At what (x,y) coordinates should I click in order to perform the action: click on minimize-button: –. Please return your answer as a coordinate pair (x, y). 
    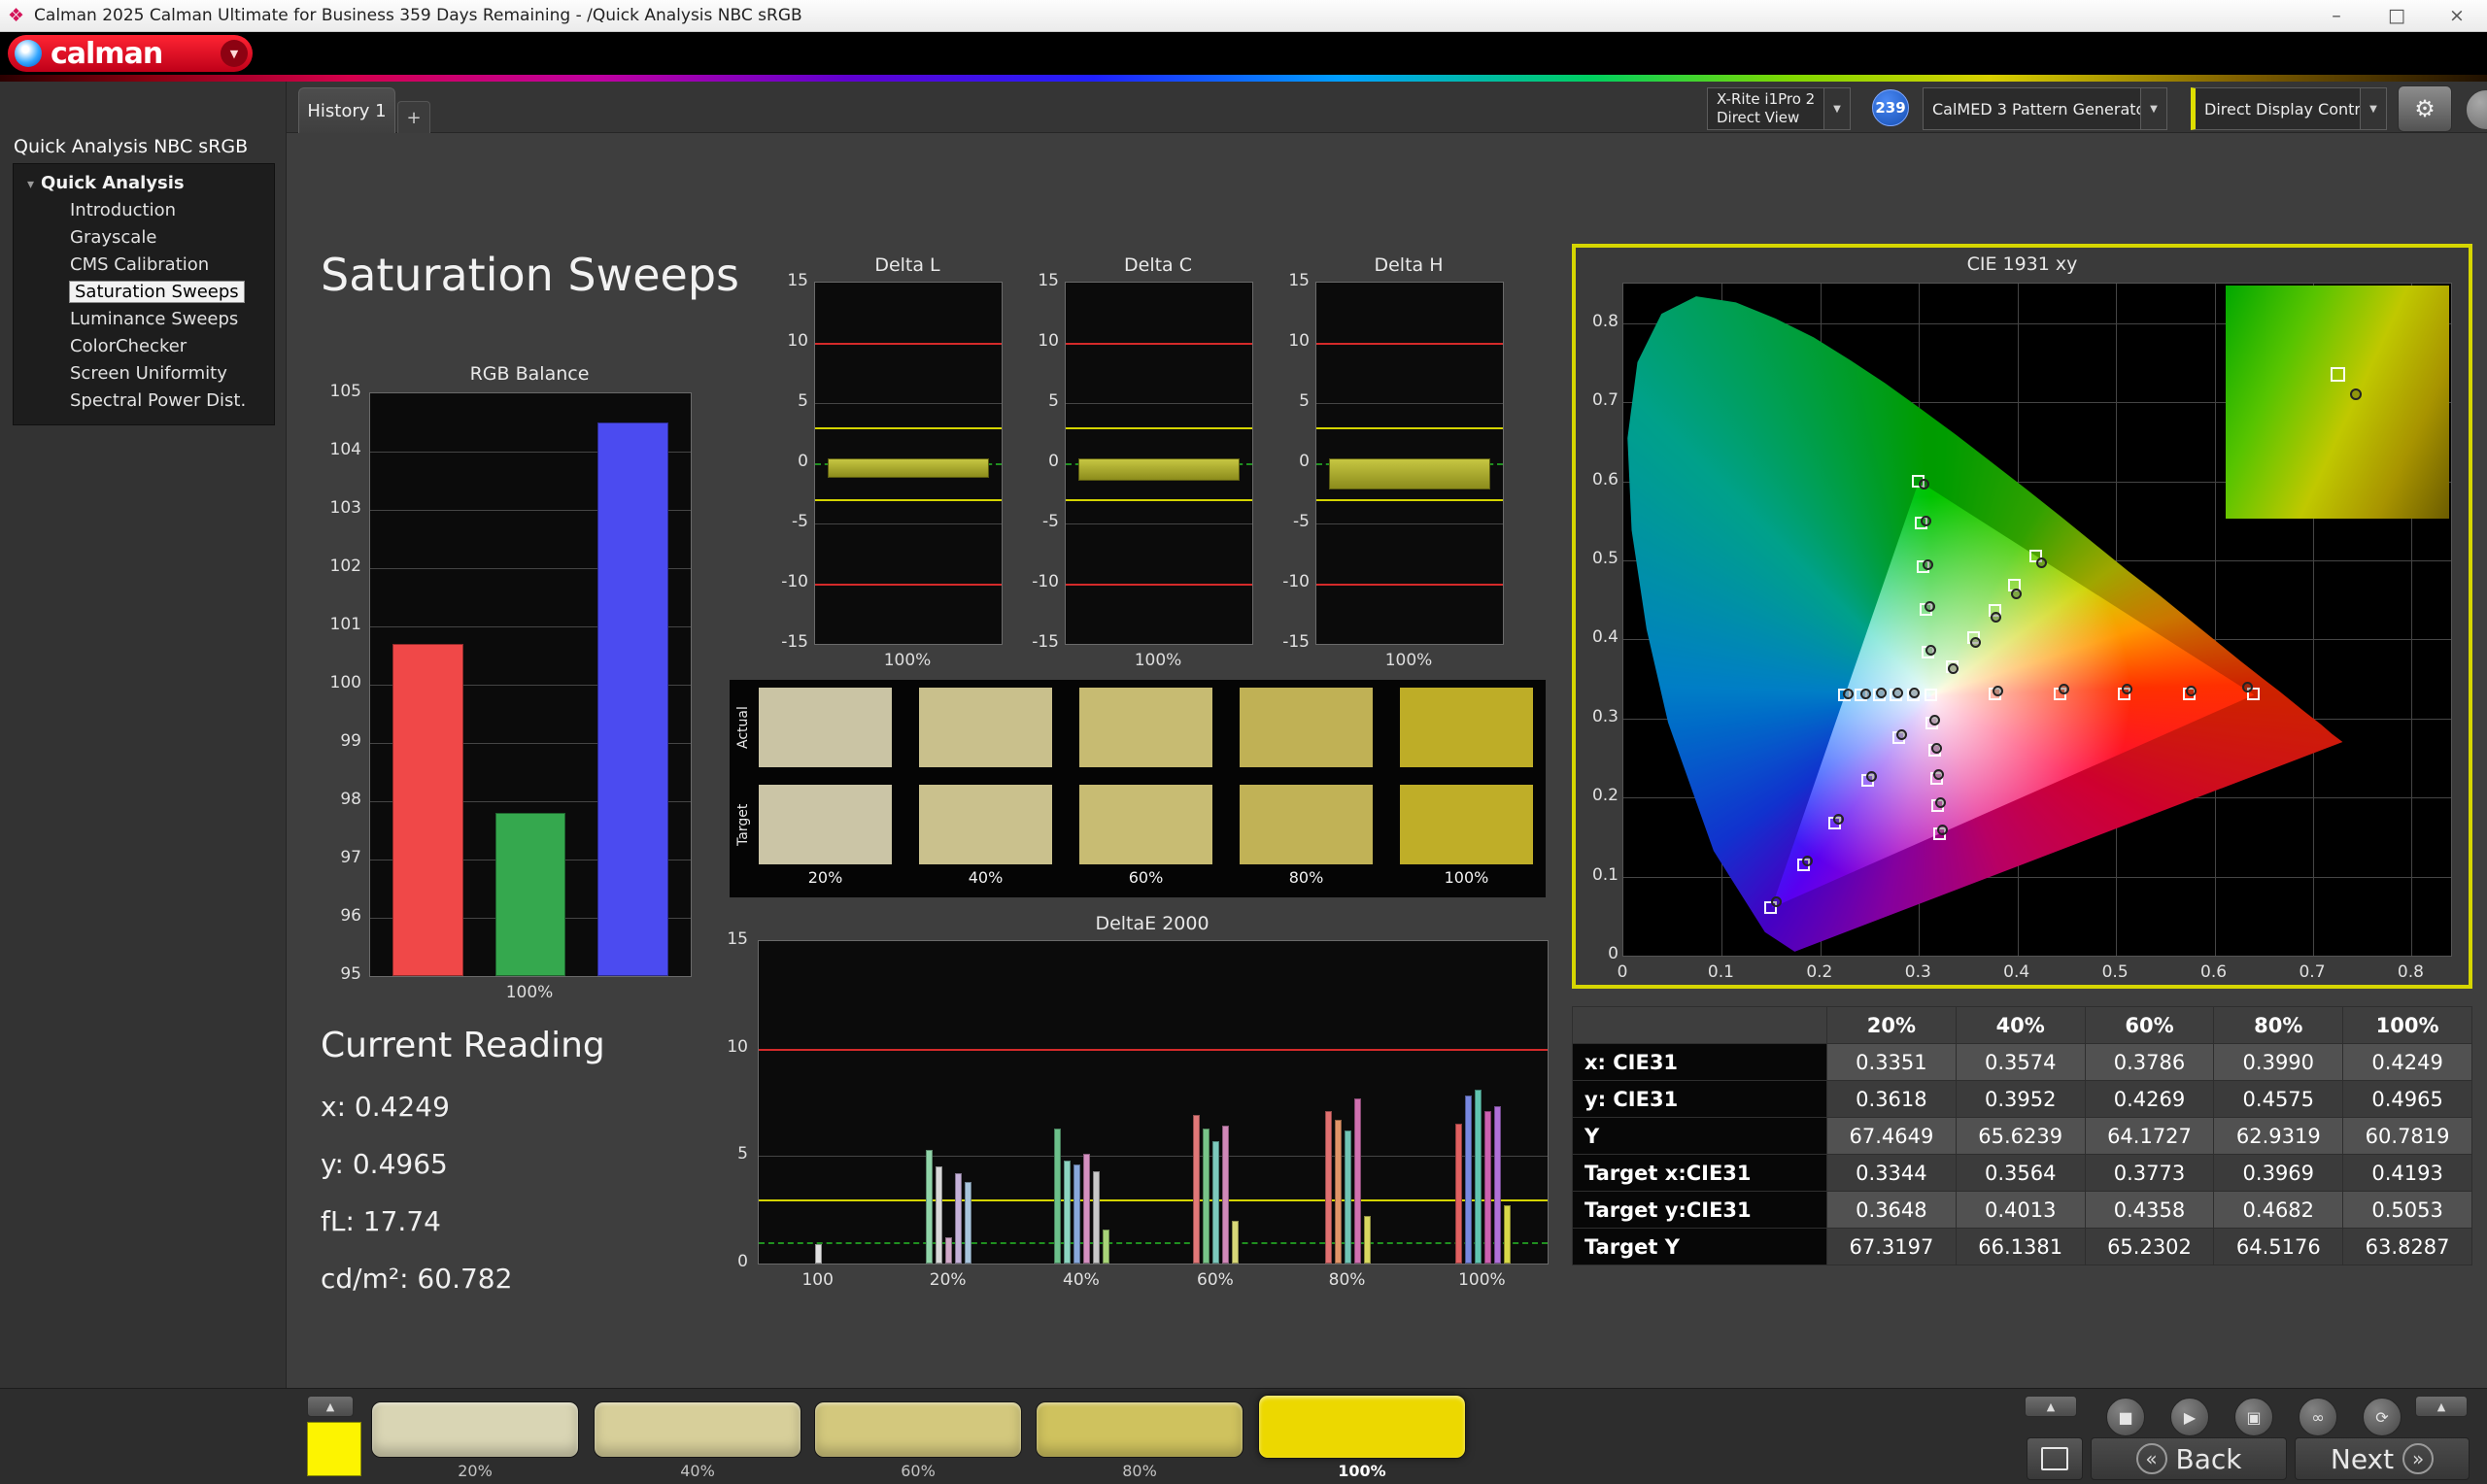
    Looking at the image, I should click on (2336, 15).